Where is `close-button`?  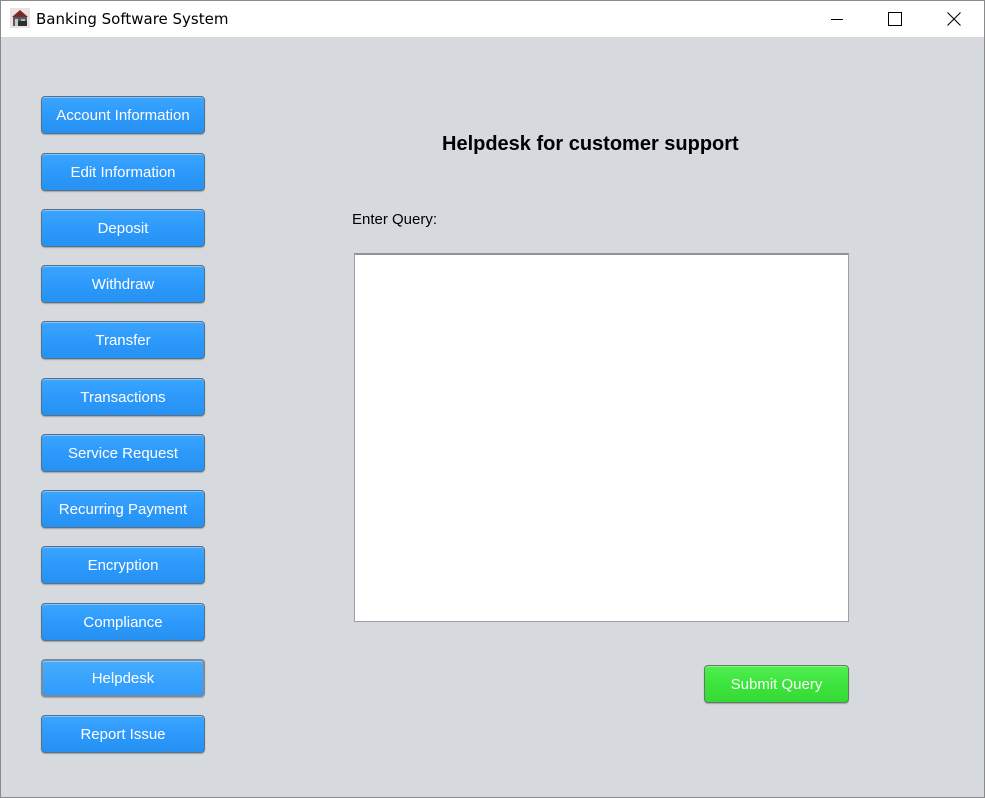
close-button is located at coordinates (954, 19).